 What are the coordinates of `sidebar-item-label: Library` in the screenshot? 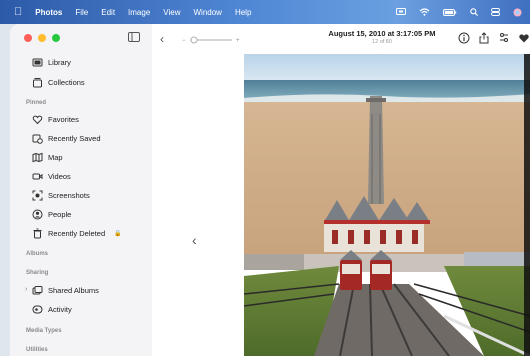 It's located at (59, 62).